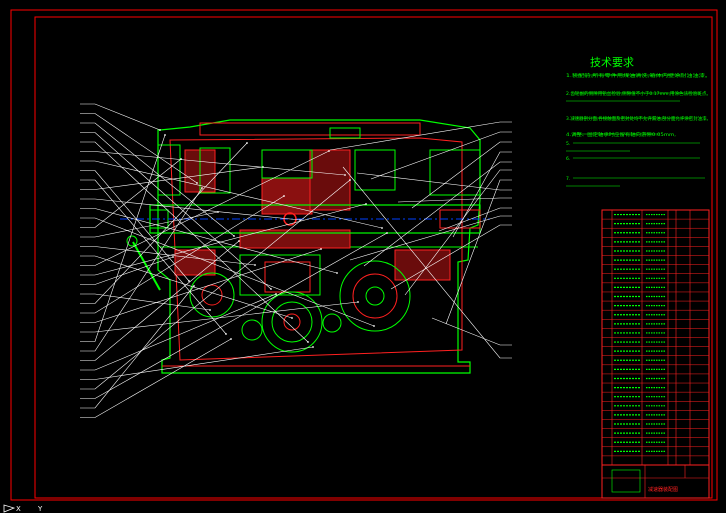 The height and width of the screenshot is (513, 726). Describe the element at coordinates (310, 129) in the screenshot. I see `top-cover` at that location.